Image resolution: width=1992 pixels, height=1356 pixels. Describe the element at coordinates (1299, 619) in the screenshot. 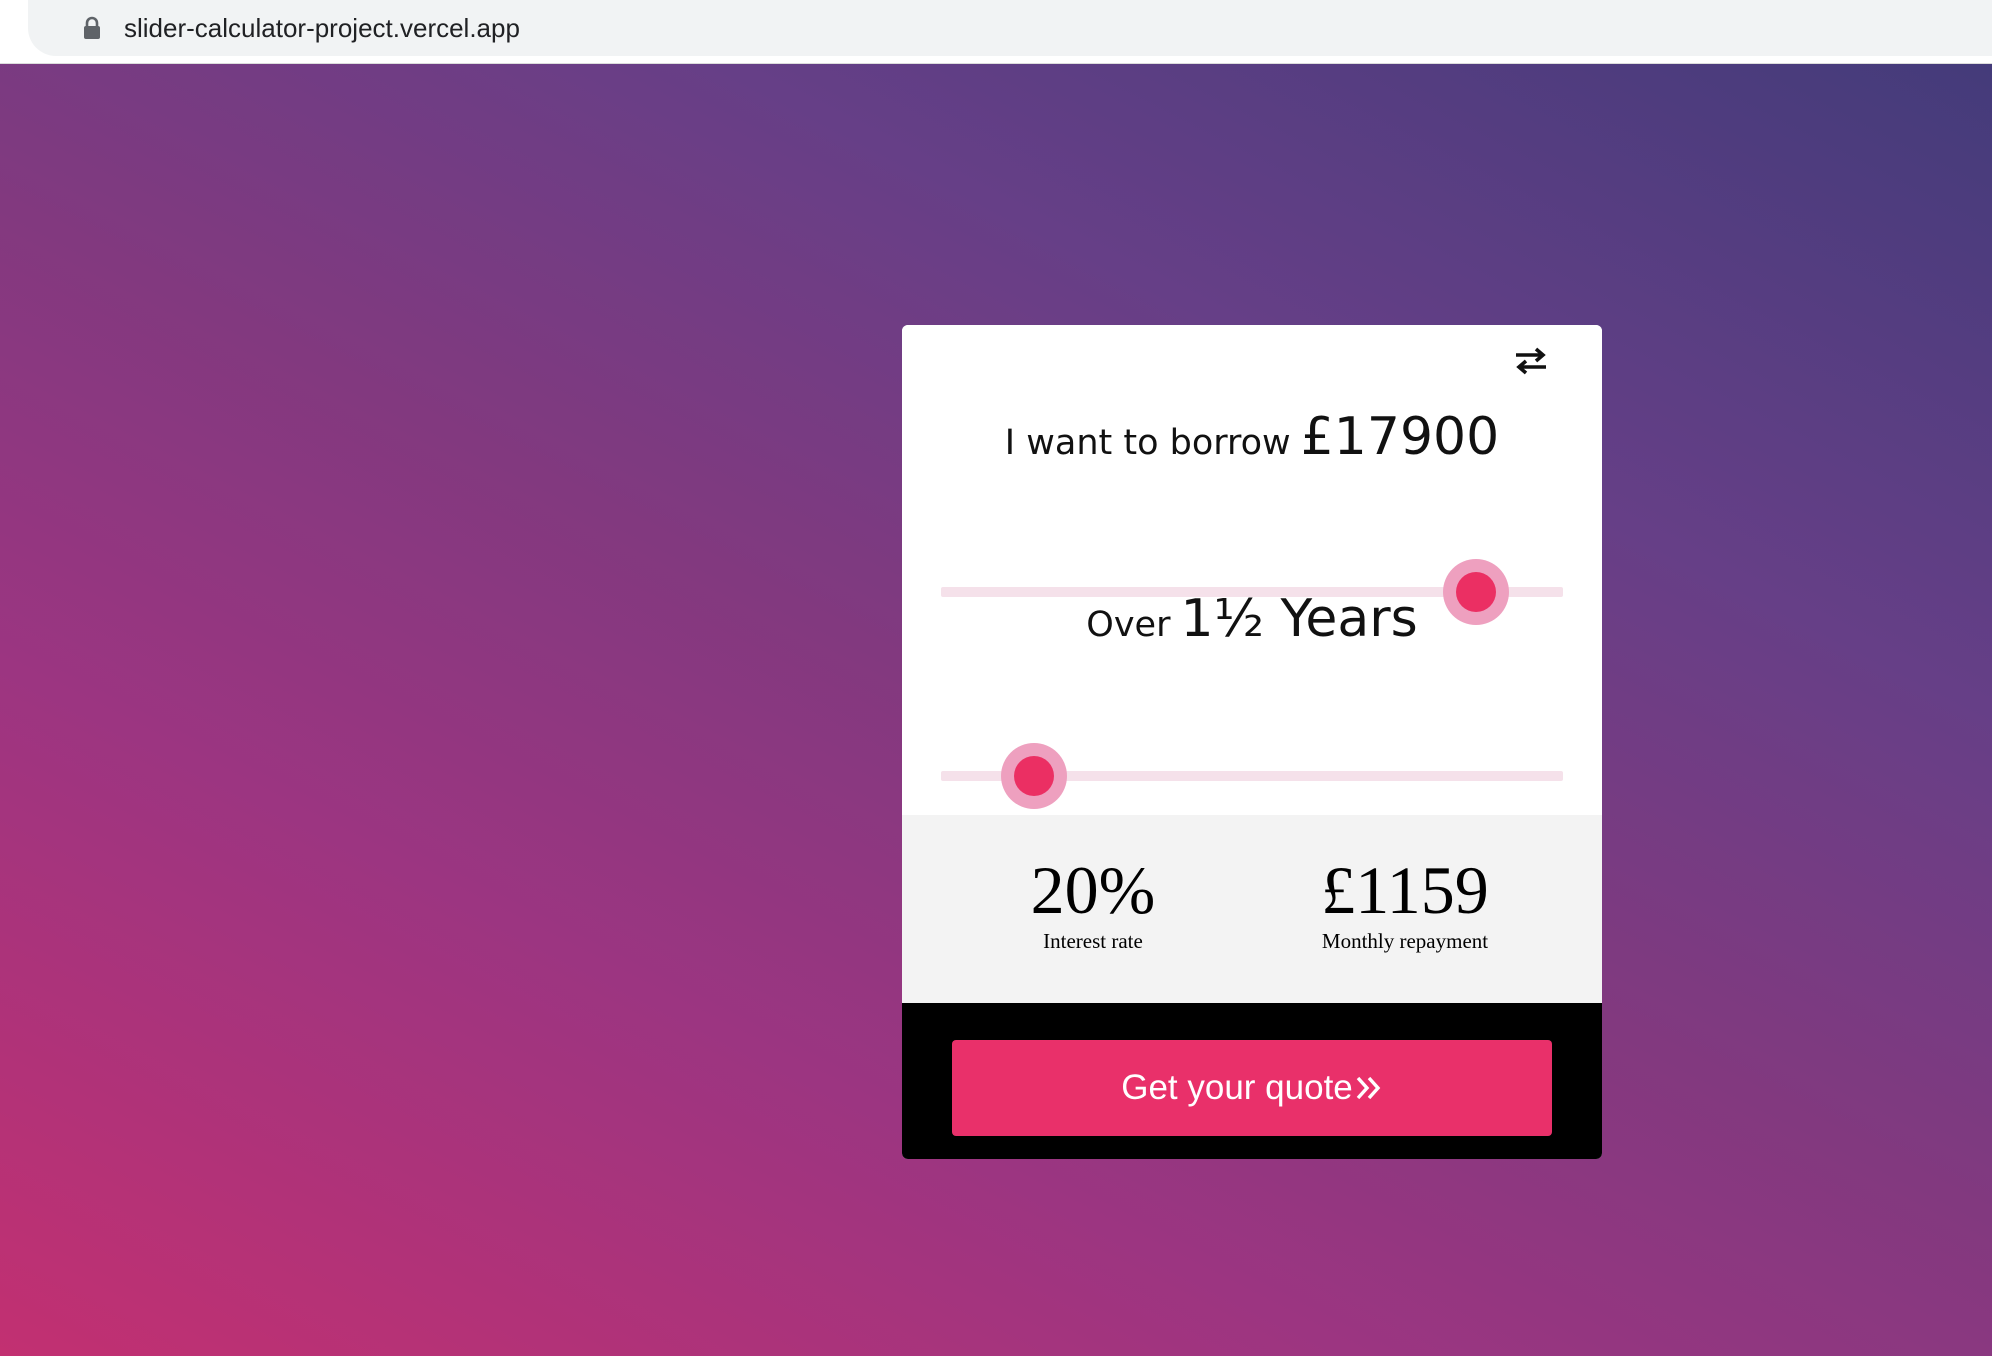

I see `term-value: 1½ Years` at that location.